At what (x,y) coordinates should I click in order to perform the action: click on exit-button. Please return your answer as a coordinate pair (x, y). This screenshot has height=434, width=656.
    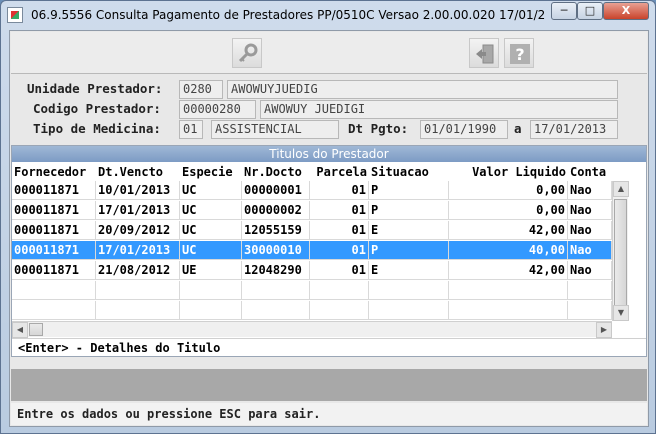
    Looking at the image, I should click on (484, 53).